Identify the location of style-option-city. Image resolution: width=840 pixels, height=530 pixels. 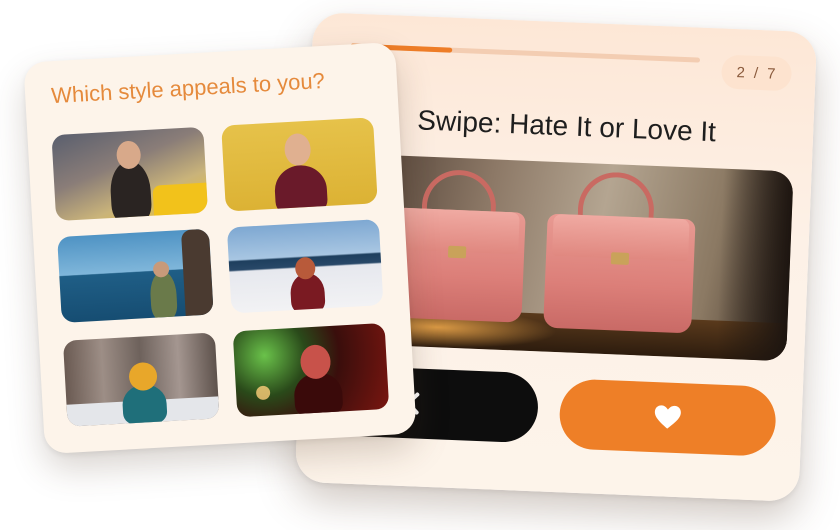
(130, 174).